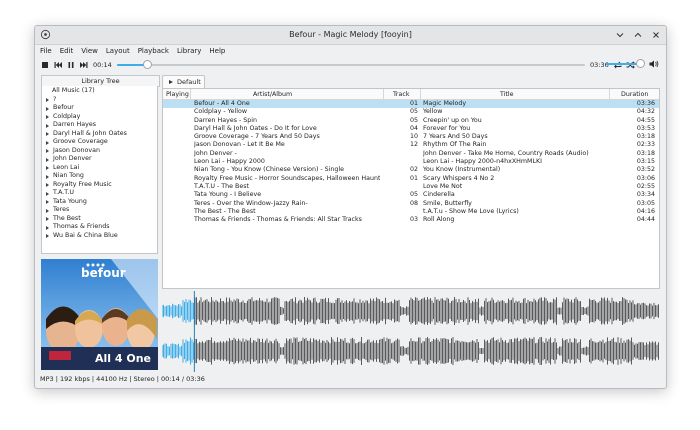  Describe the element at coordinates (99, 100) in the screenshot. I see `tree-item: ?` at that location.